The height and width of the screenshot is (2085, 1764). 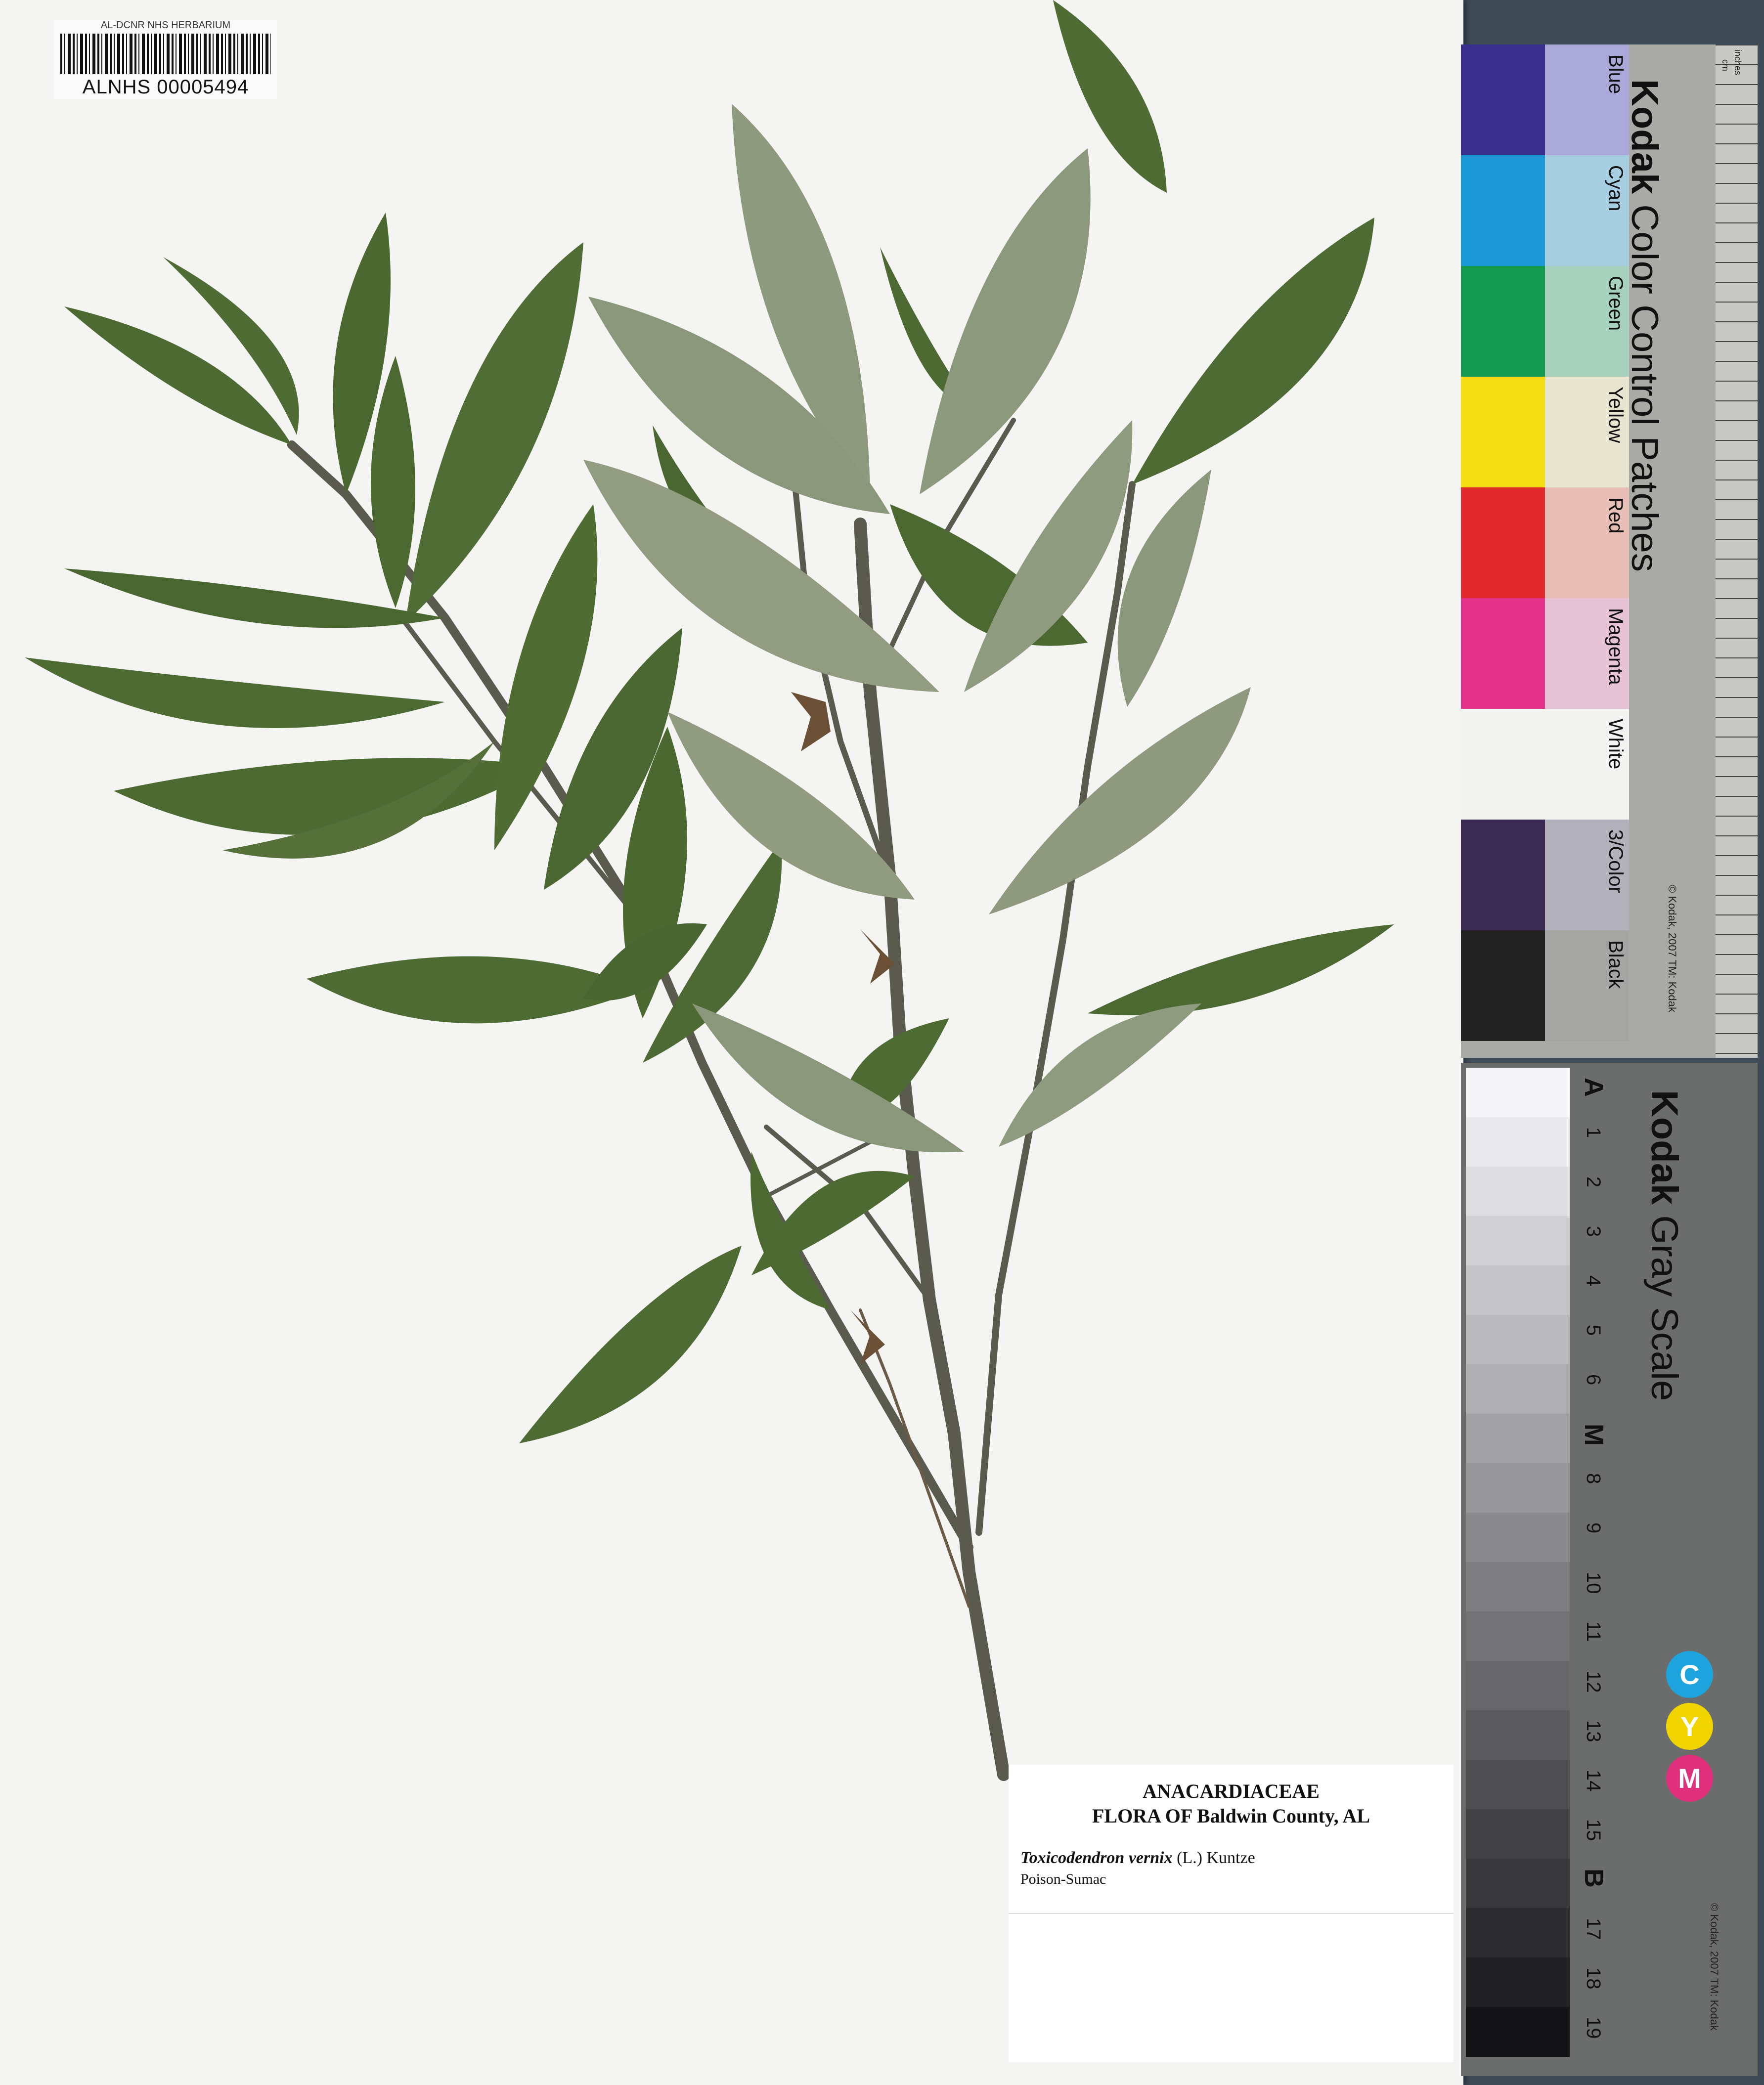 I want to click on family-name: ANACARDIACEAE, so click(x=1231, y=1791).